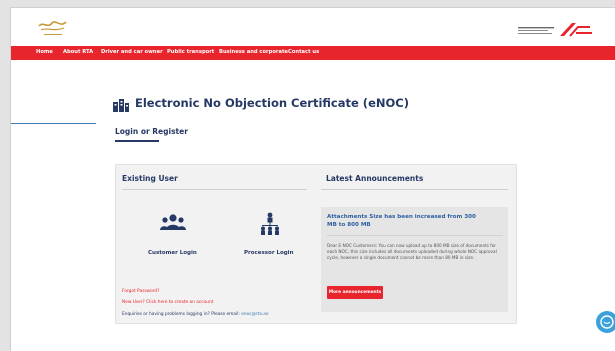 This screenshot has width=615, height=351. Describe the element at coordinates (254, 314) in the screenshot. I see `enquiry-email-link: enoc@rta.ae` at that location.